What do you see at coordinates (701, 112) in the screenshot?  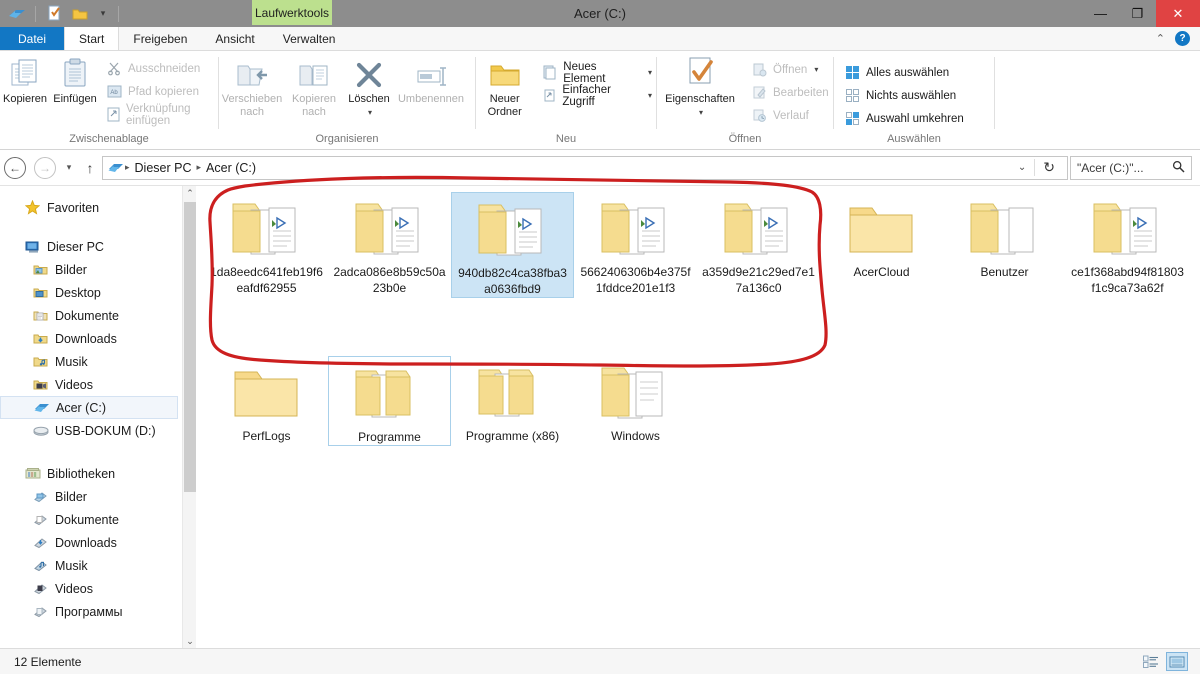 I see `properties-dropdown-caret: ▾` at bounding box center [701, 112].